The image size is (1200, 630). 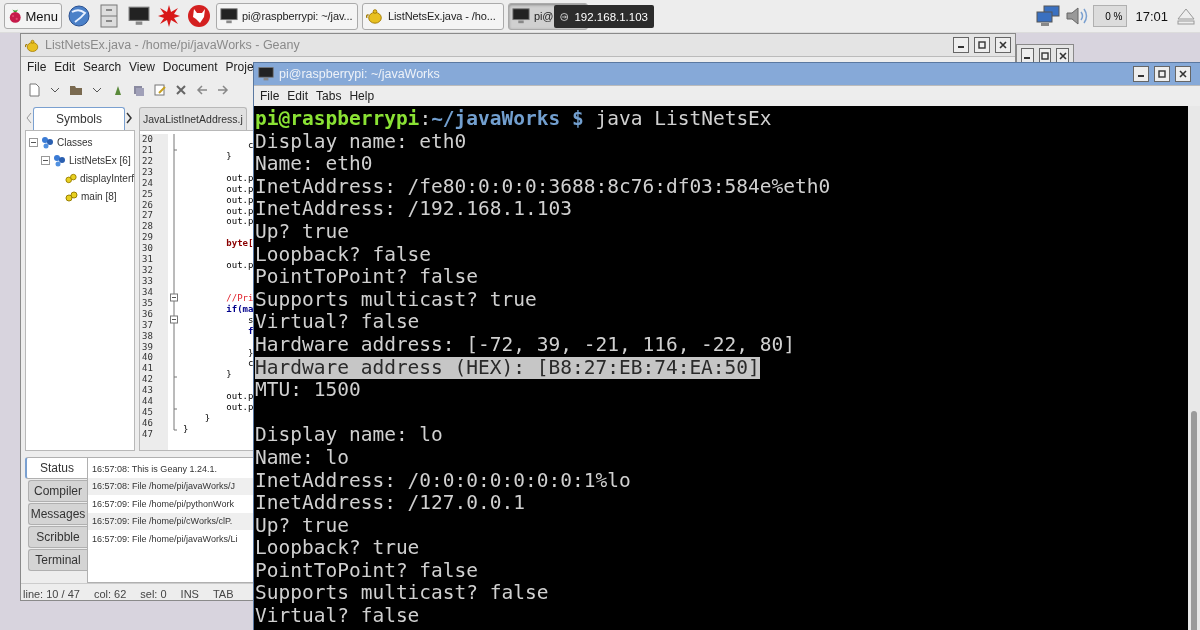 What do you see at coordinates (76, 90) in the screenshot?
I see `folder-icon` at bounding box center [76, 90].